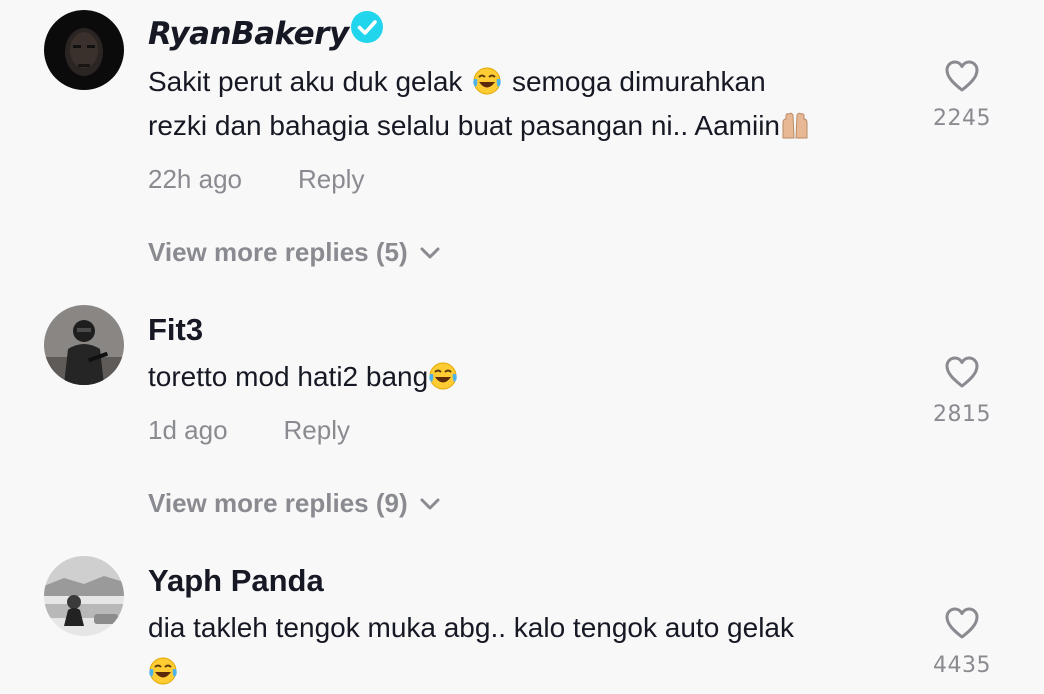 The width and height of the screenshot is (1044, 694). Describe the element at coordinates (288, 376) in the screenshot. I see `comment-text-part: toretto mod hati2 bang` at that location.